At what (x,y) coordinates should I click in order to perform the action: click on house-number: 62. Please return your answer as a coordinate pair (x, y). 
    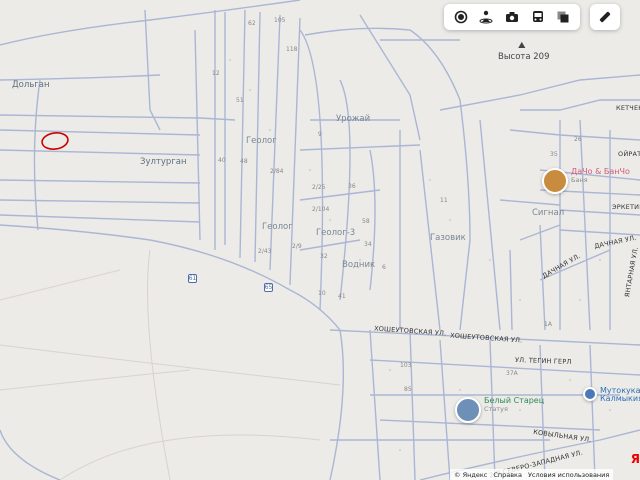
    Looking at the image, I should click on (252, 23).